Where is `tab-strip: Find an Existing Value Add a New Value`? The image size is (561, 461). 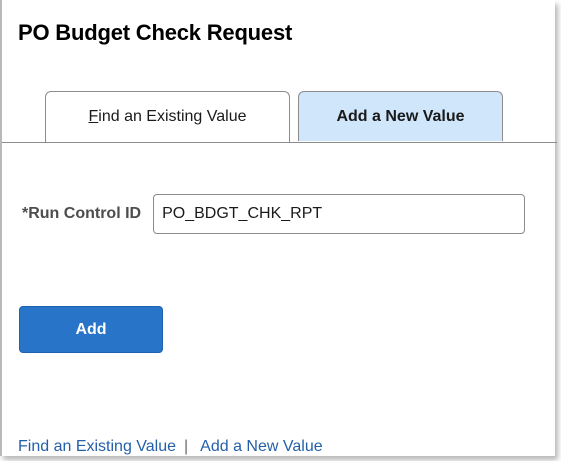
tab-strip: Find an Existing Value Add a New Value is located at coordinates (279, 117).